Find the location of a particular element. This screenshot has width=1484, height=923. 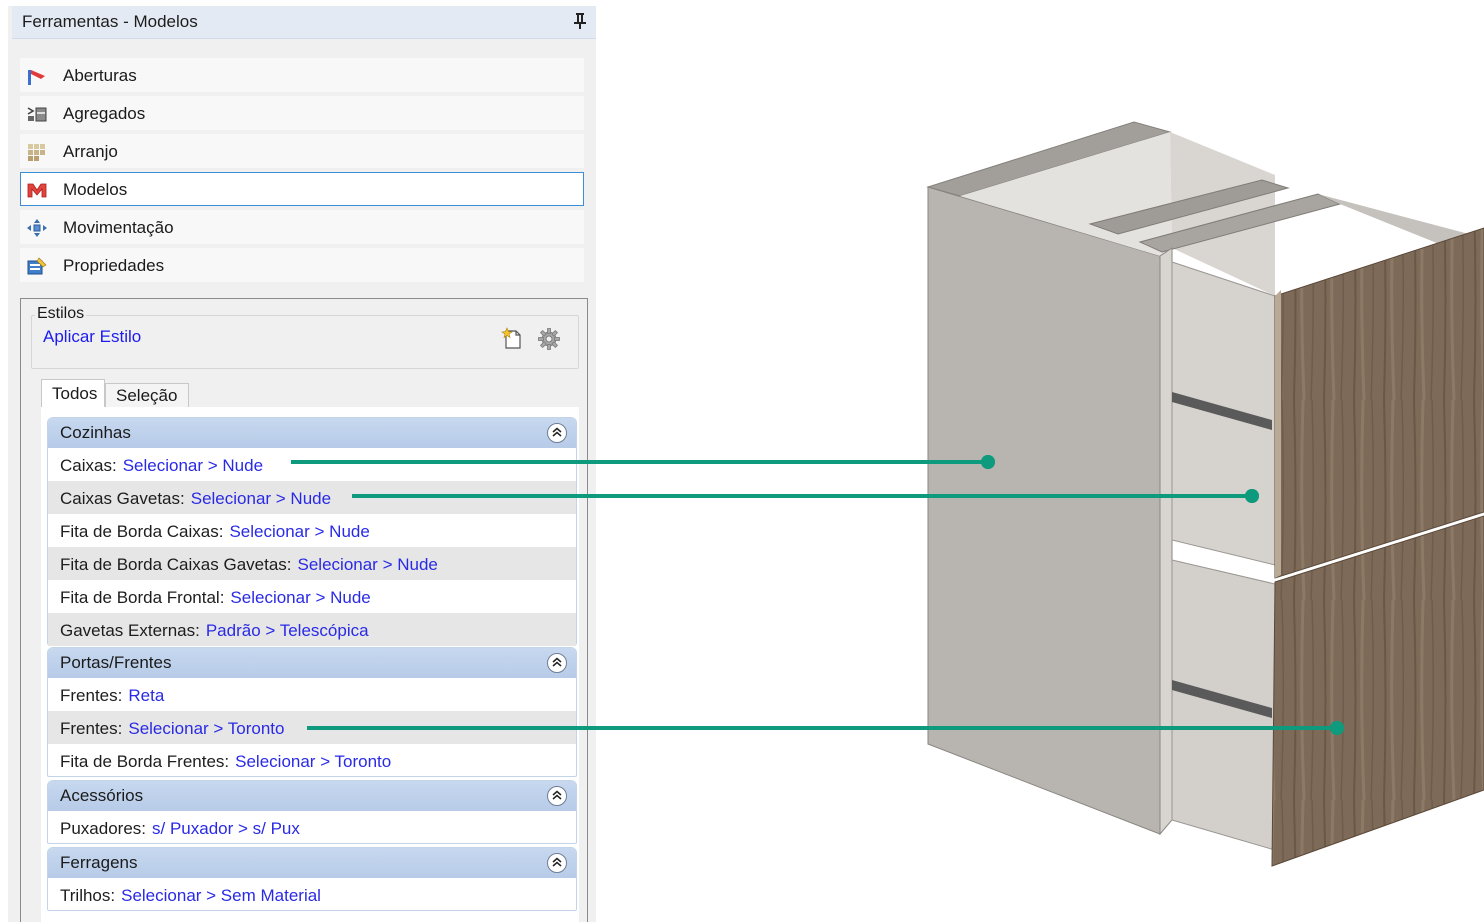

list-item: Fita de Borda Frontal: Selecionar > Nude is located at coordinates (312, 596).